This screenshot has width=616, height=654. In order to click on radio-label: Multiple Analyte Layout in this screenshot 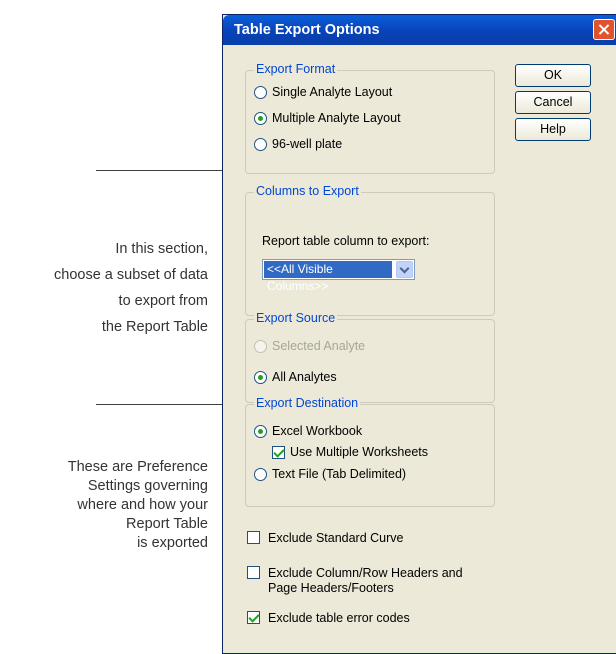, I will do `click(336, 118)`.